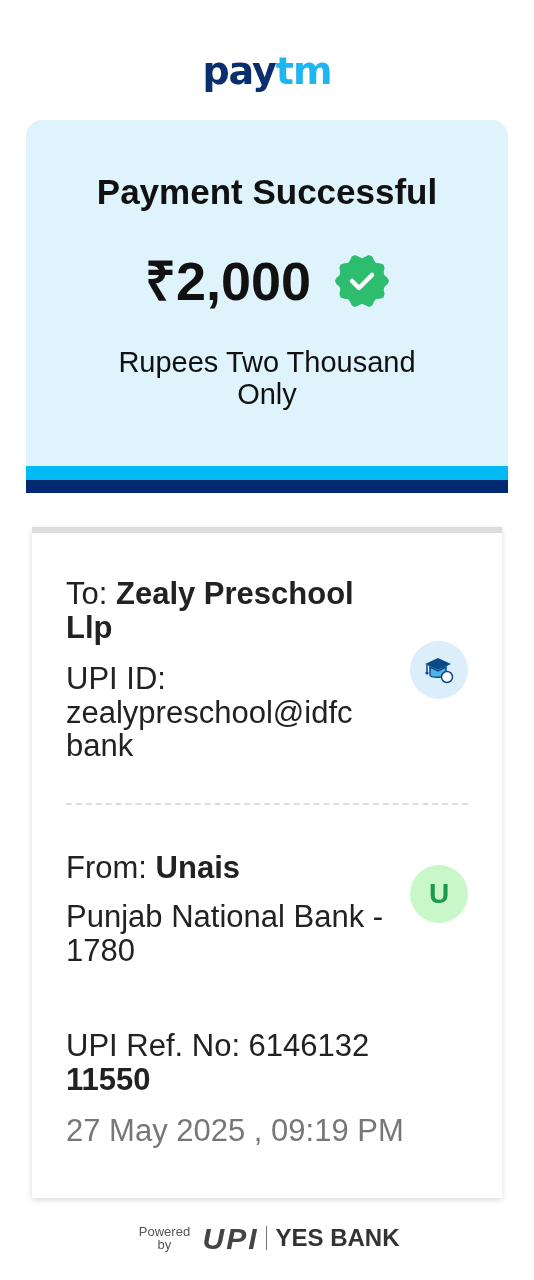 This screenshot has height=1280, width=534. Describe the element at coordinates (230, 1238) in the screenshot. I see `upi-logo: UPI` at that location.